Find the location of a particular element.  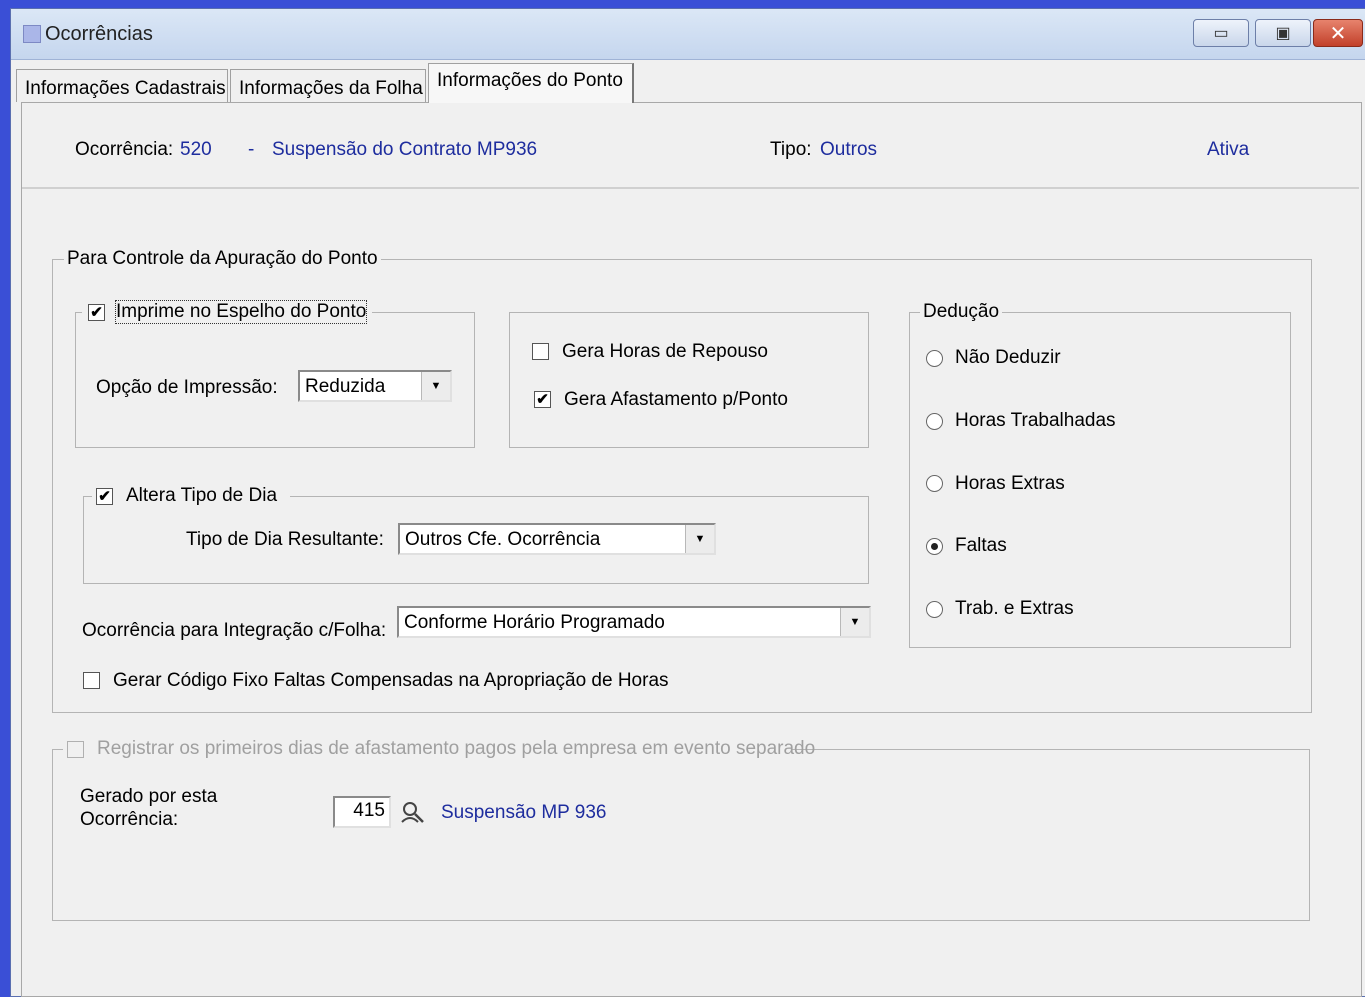

gera-horas-repouso-label: Gera Horas de Repouso is located at coordinates (665, 351).